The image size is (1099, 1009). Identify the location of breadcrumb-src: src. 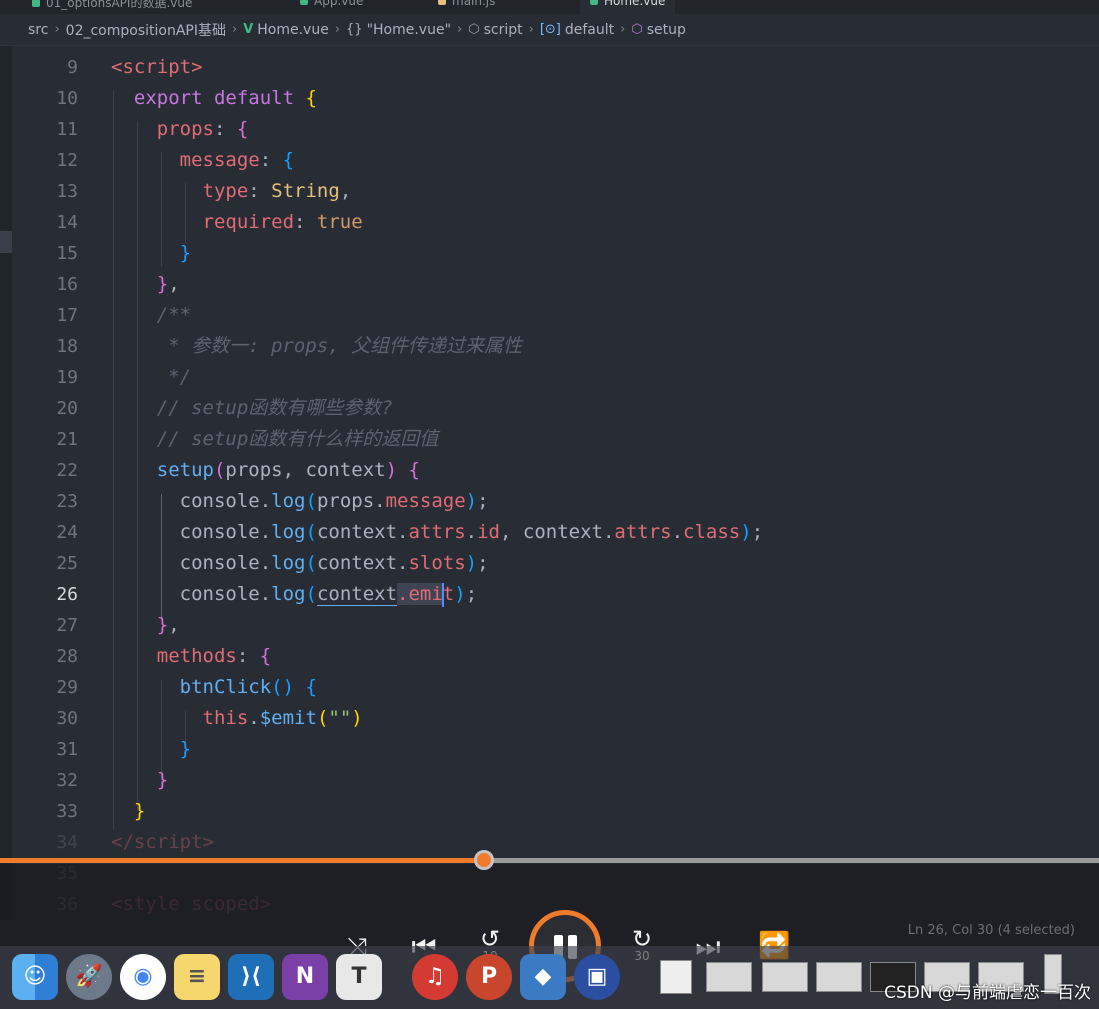
(38, 30).